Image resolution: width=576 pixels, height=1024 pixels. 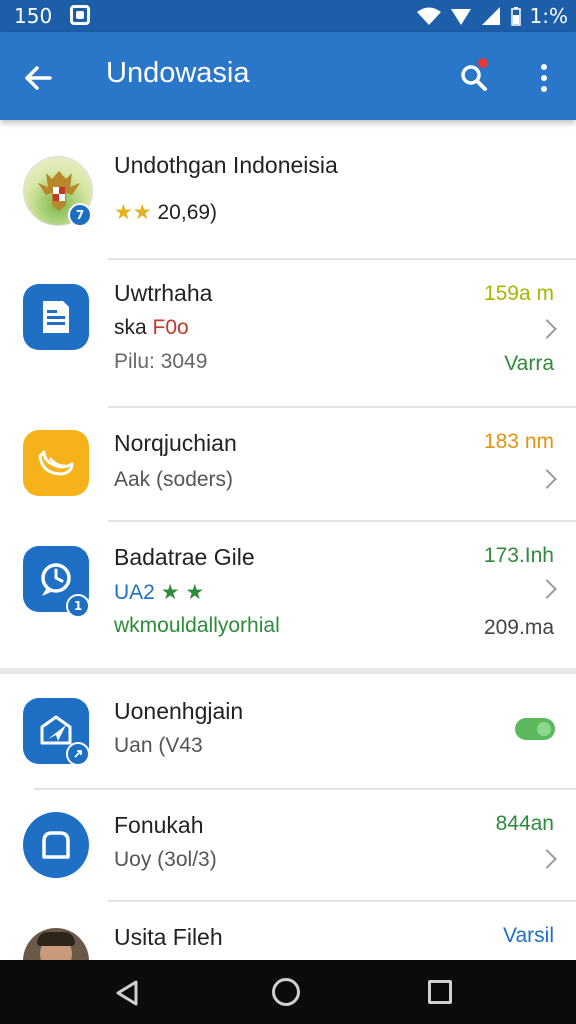 I want to click on cellular-icon, so click(x=490, y=16).